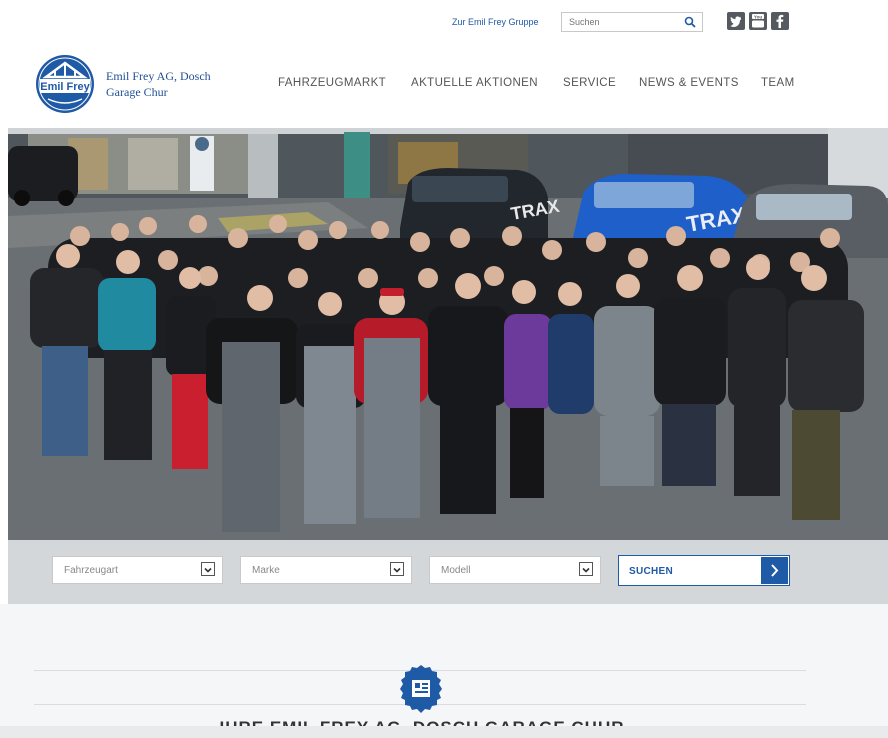  What do you see at coordinates (444, 732) in the screenshot?
I see `horizontal-scrollbar` at bounding box center [444, 732].